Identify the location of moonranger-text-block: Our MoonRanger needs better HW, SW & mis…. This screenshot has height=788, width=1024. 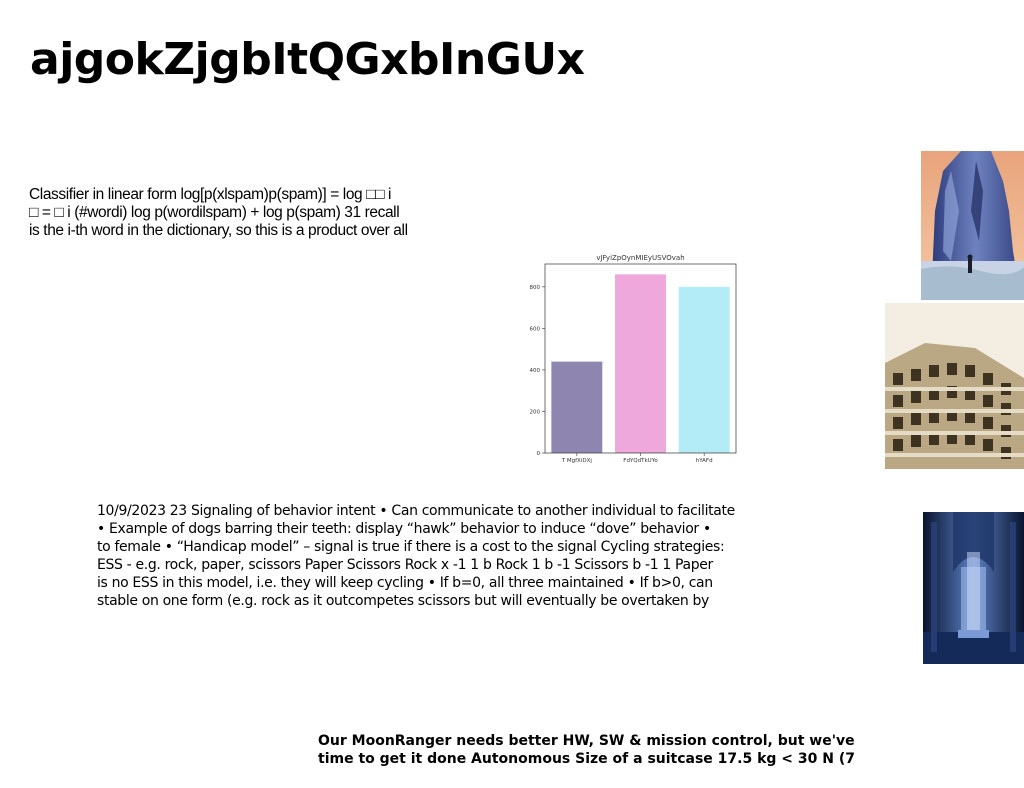
(598, 750).